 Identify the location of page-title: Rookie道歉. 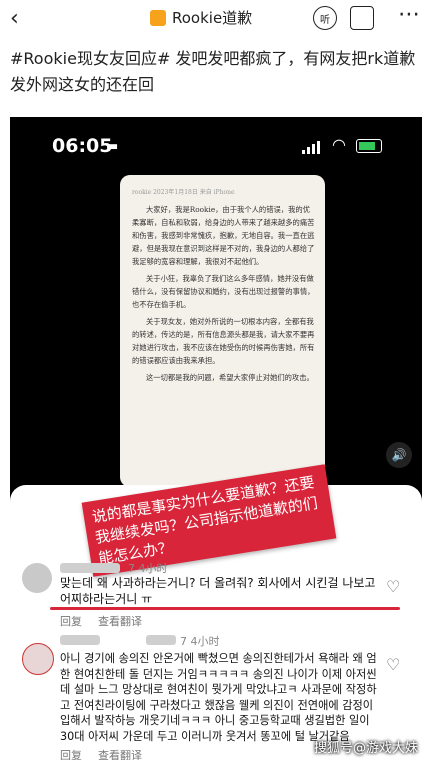
(212, 18).